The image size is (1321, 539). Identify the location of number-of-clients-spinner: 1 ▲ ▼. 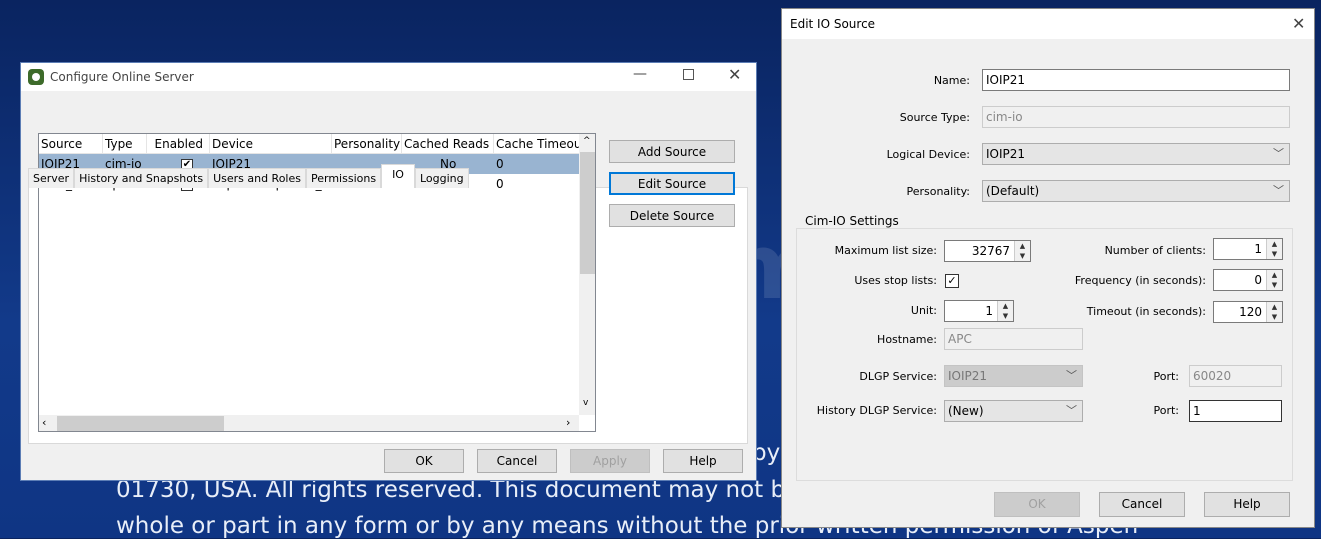
(1248, 249).